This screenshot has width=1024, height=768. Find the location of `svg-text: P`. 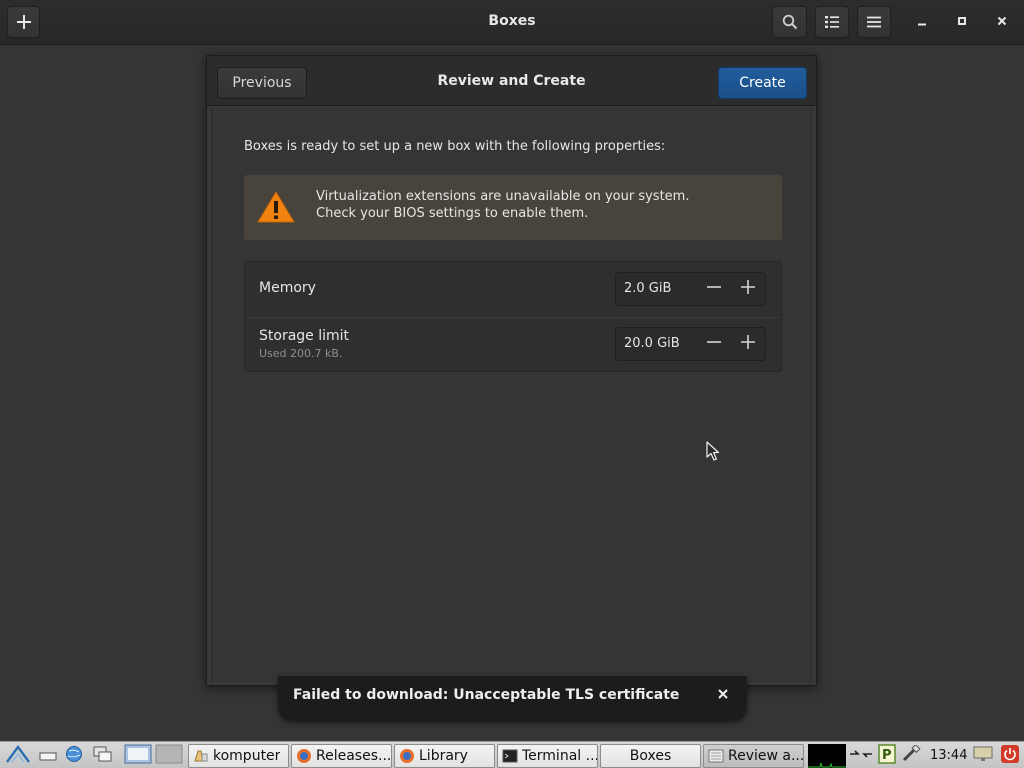

svg-text: P is located at coordinates (887, 755).